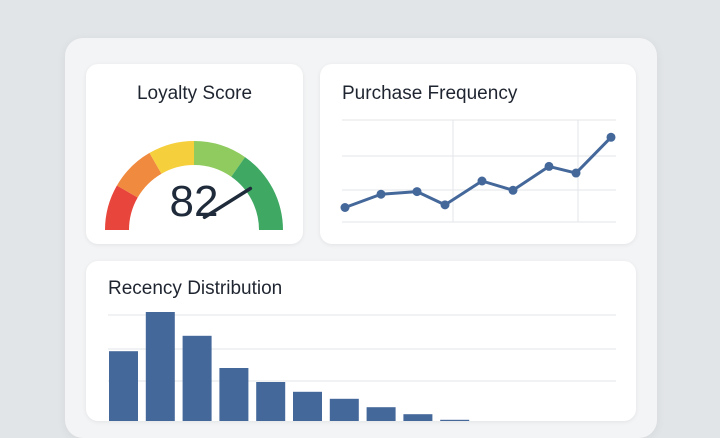 The width and height of the screenshot is (720, 438). I want to click on purchase-frequency-chart, so click(478, 171).